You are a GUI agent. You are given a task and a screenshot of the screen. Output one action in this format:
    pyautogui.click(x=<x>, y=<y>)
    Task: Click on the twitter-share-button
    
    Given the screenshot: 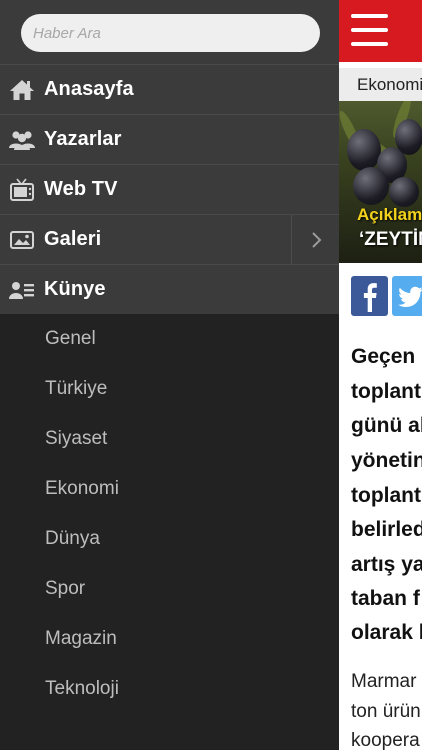 What is the action you would take?
    pyautogui.click(x=407, y=296)
    